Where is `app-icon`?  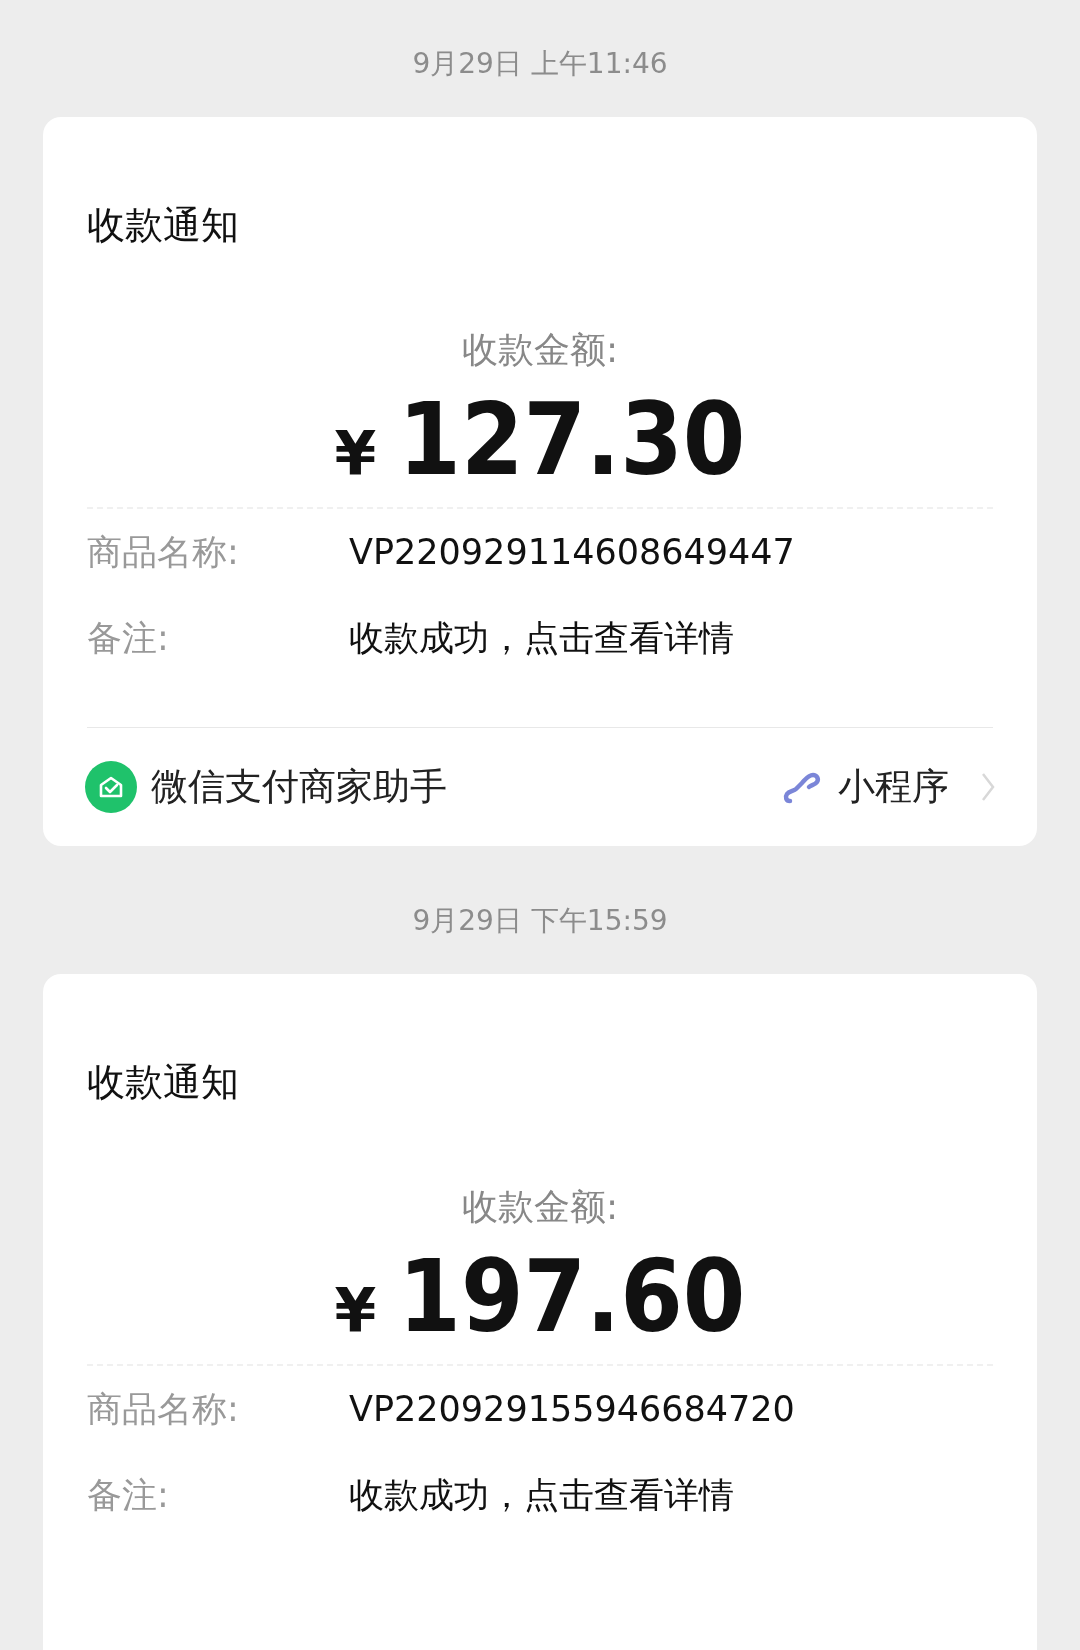 app-icon is located at coordinates (111, 787).